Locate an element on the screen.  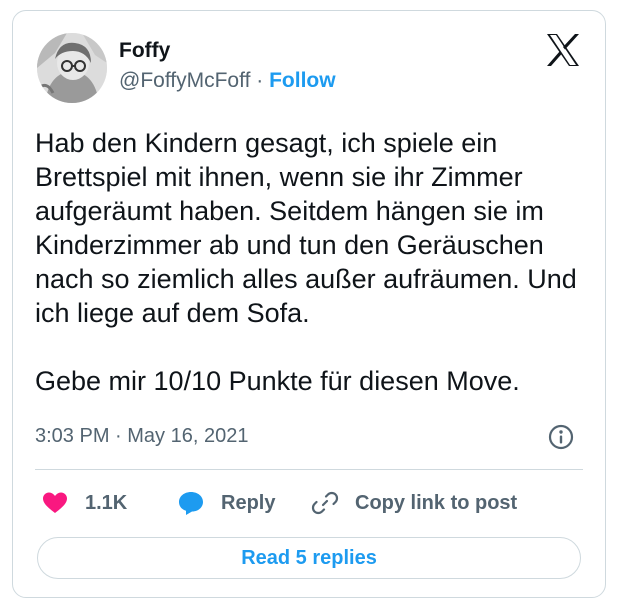
copy-link-label: Copy link to post is located at coordinates (436, 502).